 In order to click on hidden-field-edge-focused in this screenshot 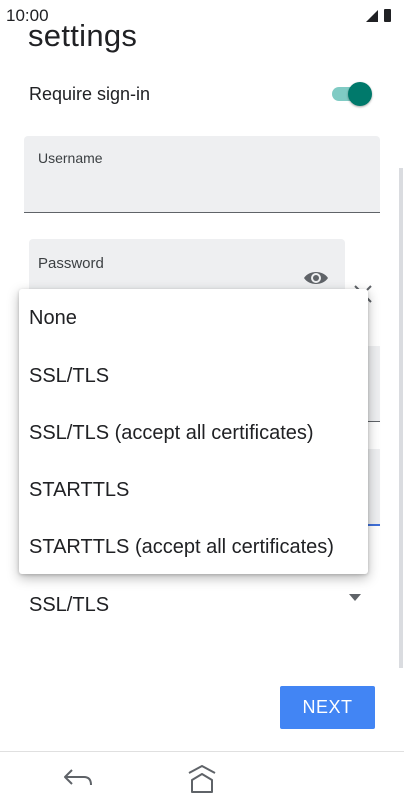, I will do `click(374, 487)`.